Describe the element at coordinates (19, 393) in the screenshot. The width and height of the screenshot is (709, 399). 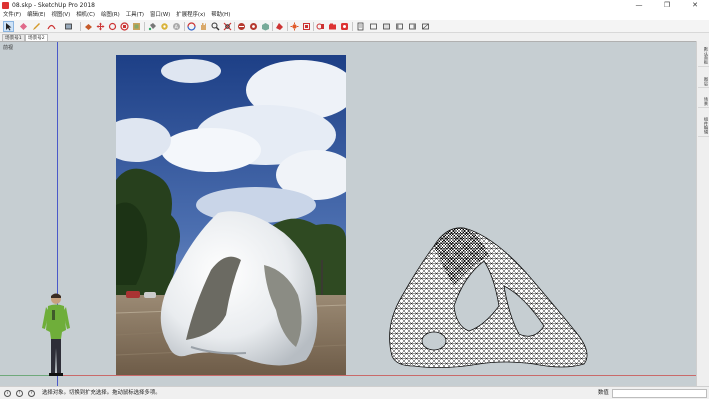
I see `info-icon: !` at that location.